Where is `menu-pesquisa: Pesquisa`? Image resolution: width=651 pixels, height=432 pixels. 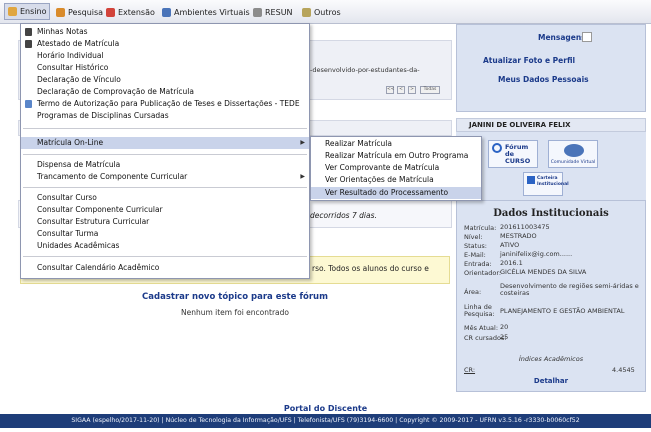 menu-pesquisa: Pesquisa is located at coordinates (79, 12).